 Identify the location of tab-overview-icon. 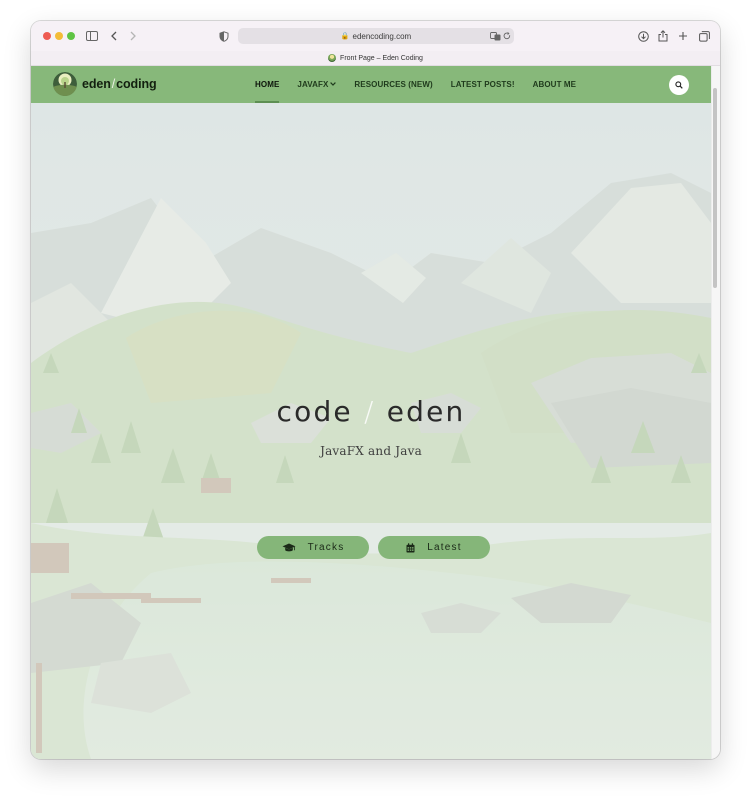
(704, 36).